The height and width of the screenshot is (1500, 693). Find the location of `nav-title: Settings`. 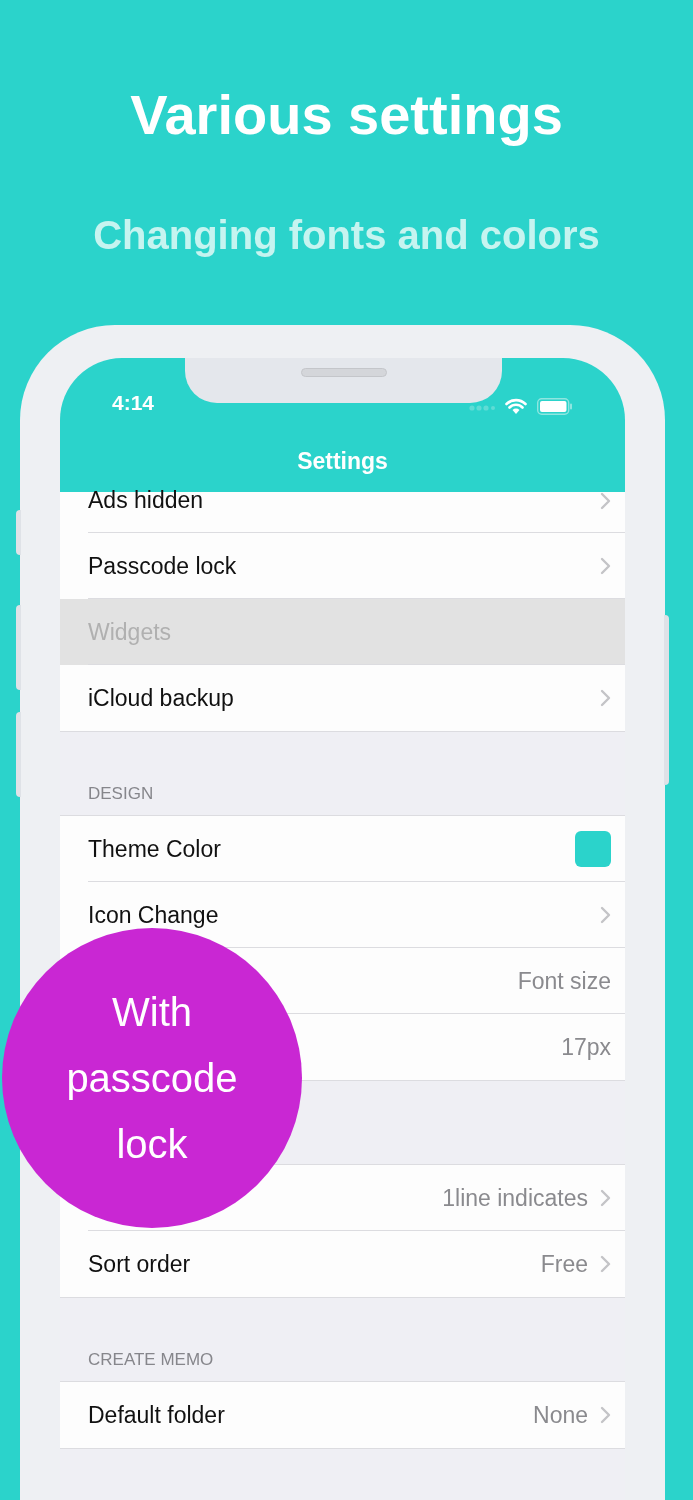

nav-title: Settings is located at coordinates (342, 461).